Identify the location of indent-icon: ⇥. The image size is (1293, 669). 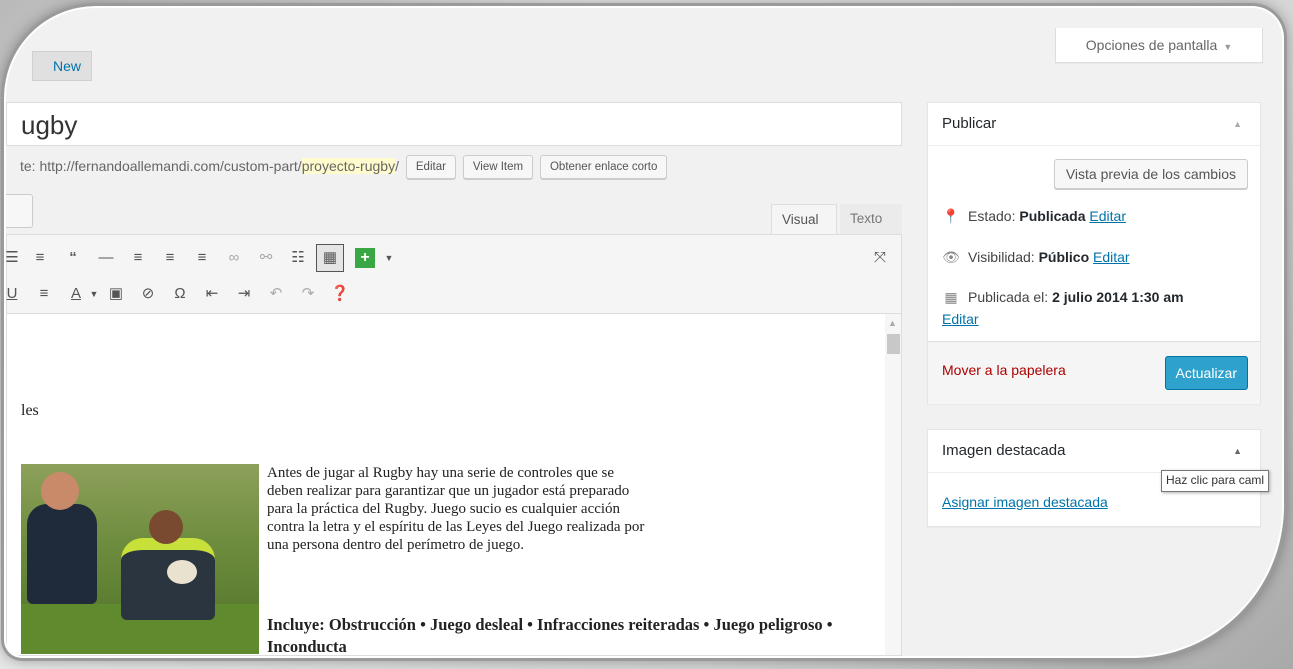
(244, 294).